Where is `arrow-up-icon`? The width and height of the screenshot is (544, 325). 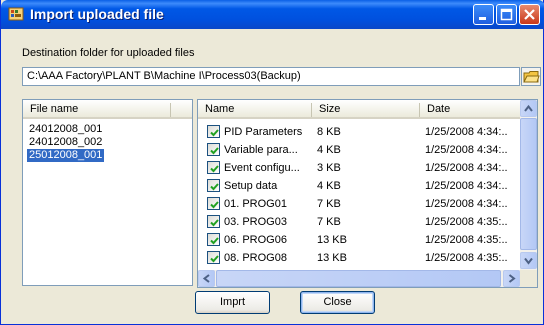 arrow-up-icon is located at coordinates (528, 108).